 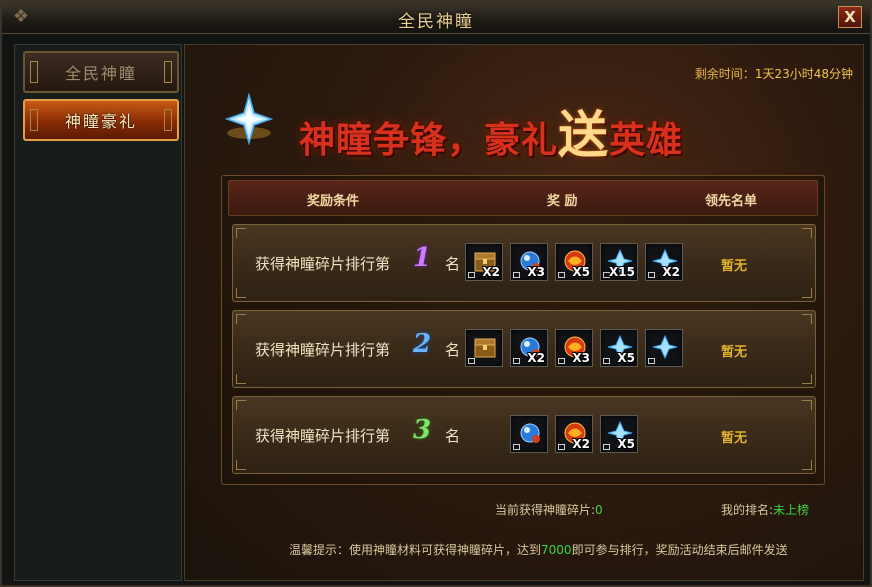 I want to click on reward-item-crystal: X15, so click(x=619, y=262).